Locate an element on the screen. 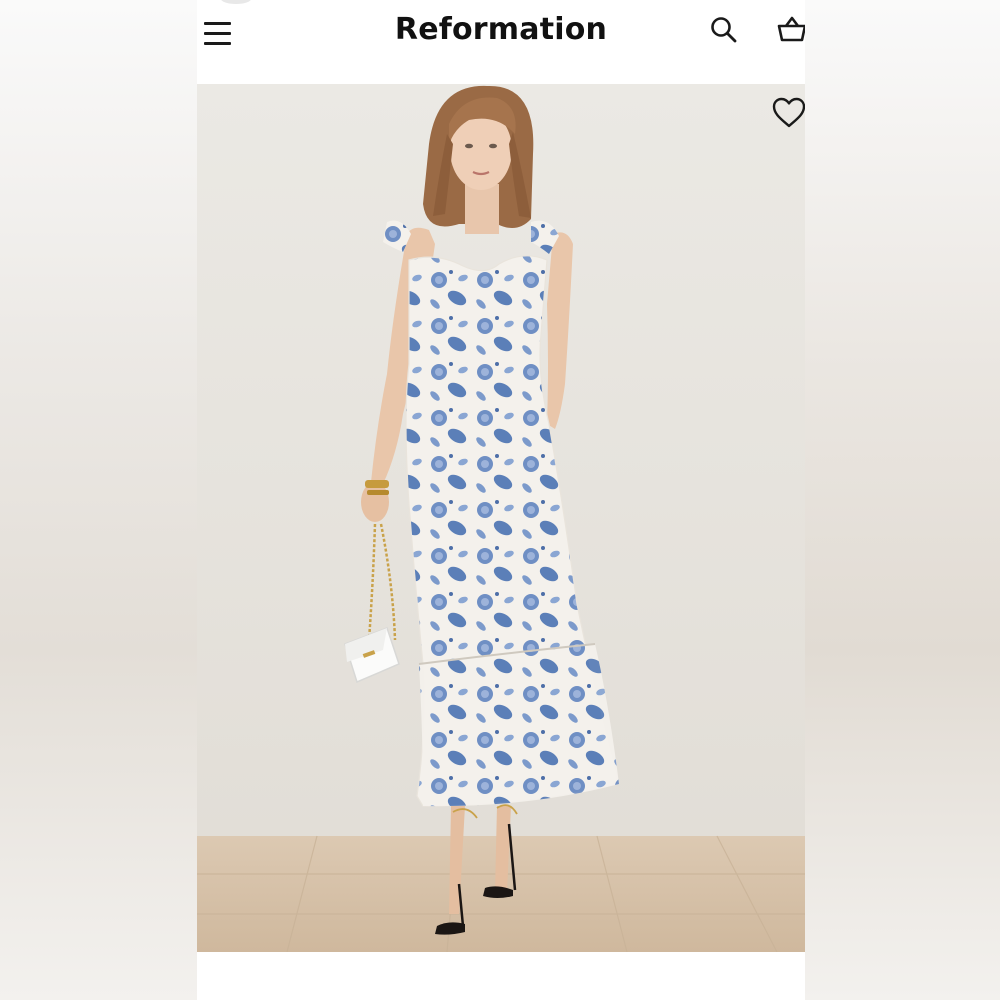 The height and width of the screenshot is (1000, 1000). shopping-bag-icon is located at coordinates (790, 29).